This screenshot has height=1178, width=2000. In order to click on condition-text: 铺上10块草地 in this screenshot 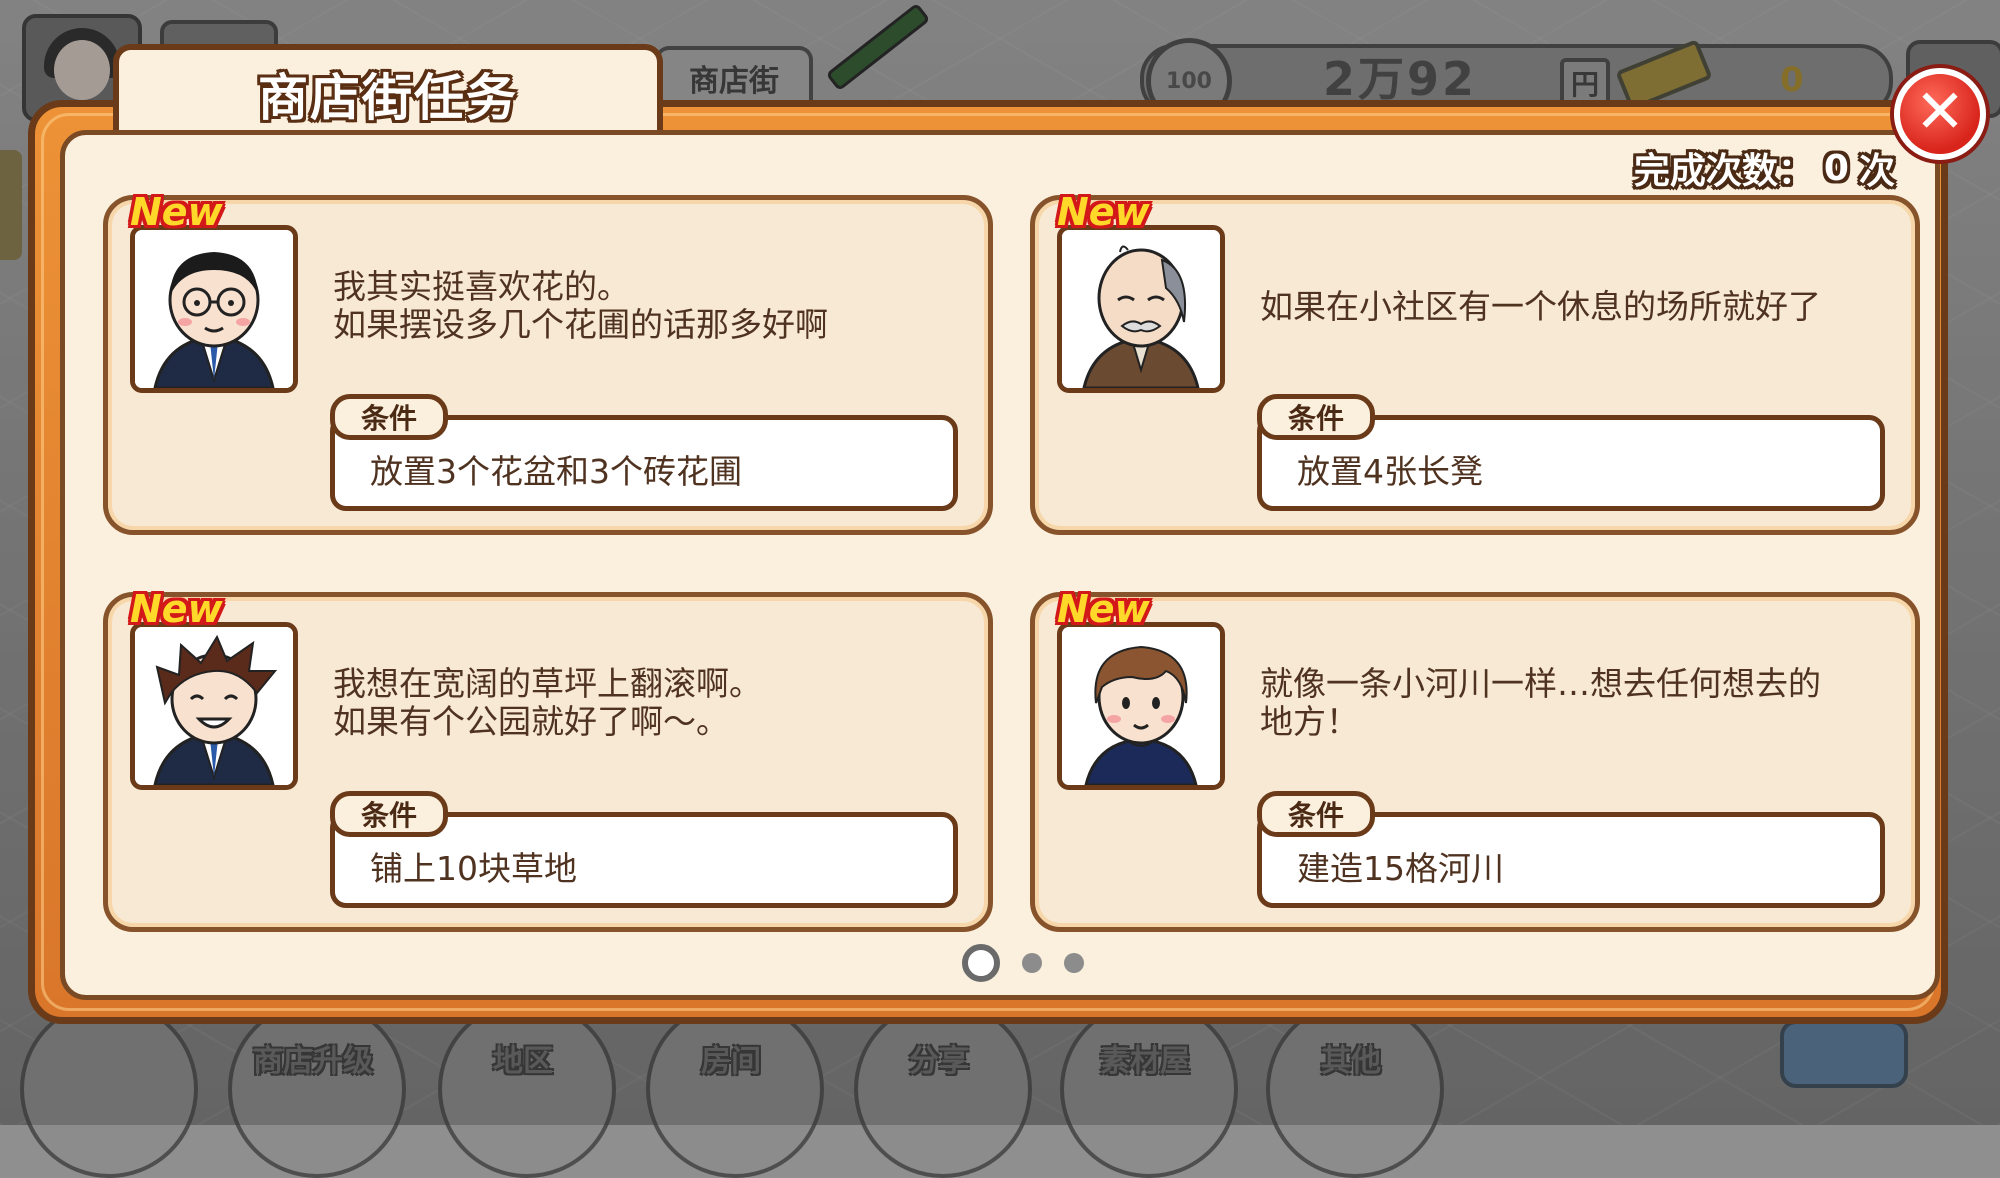, I will do `click(473, 868)`.